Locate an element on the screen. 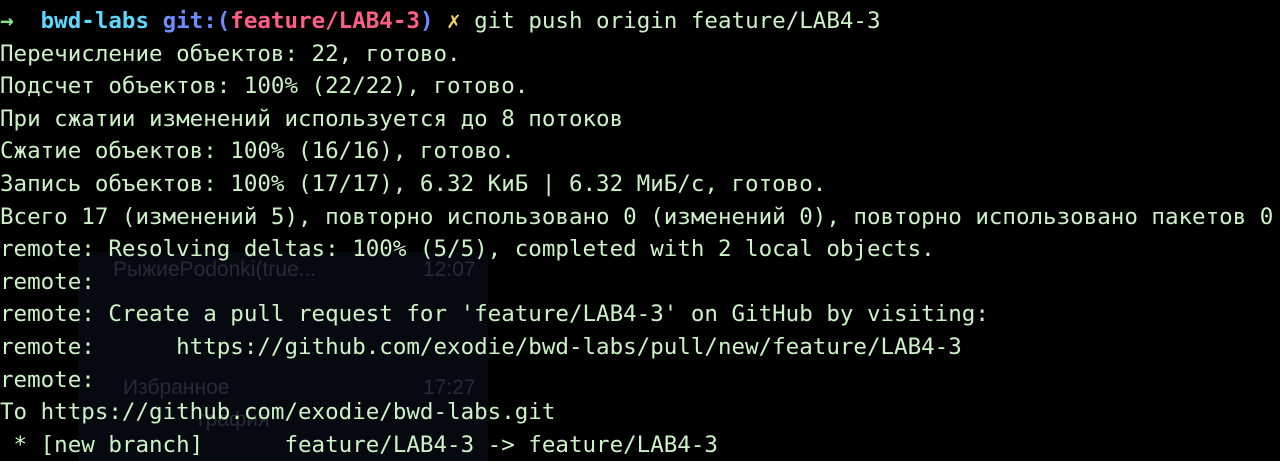  prompt-branch: feature/LAB4-3 is located at coordinates (325, 21).